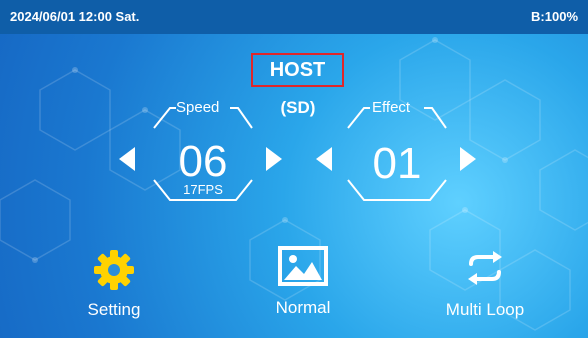  What do you see at coordinates (297, 70) in the screenshot?
I see `mode-title: HOST` at bounding box center [297, 70].